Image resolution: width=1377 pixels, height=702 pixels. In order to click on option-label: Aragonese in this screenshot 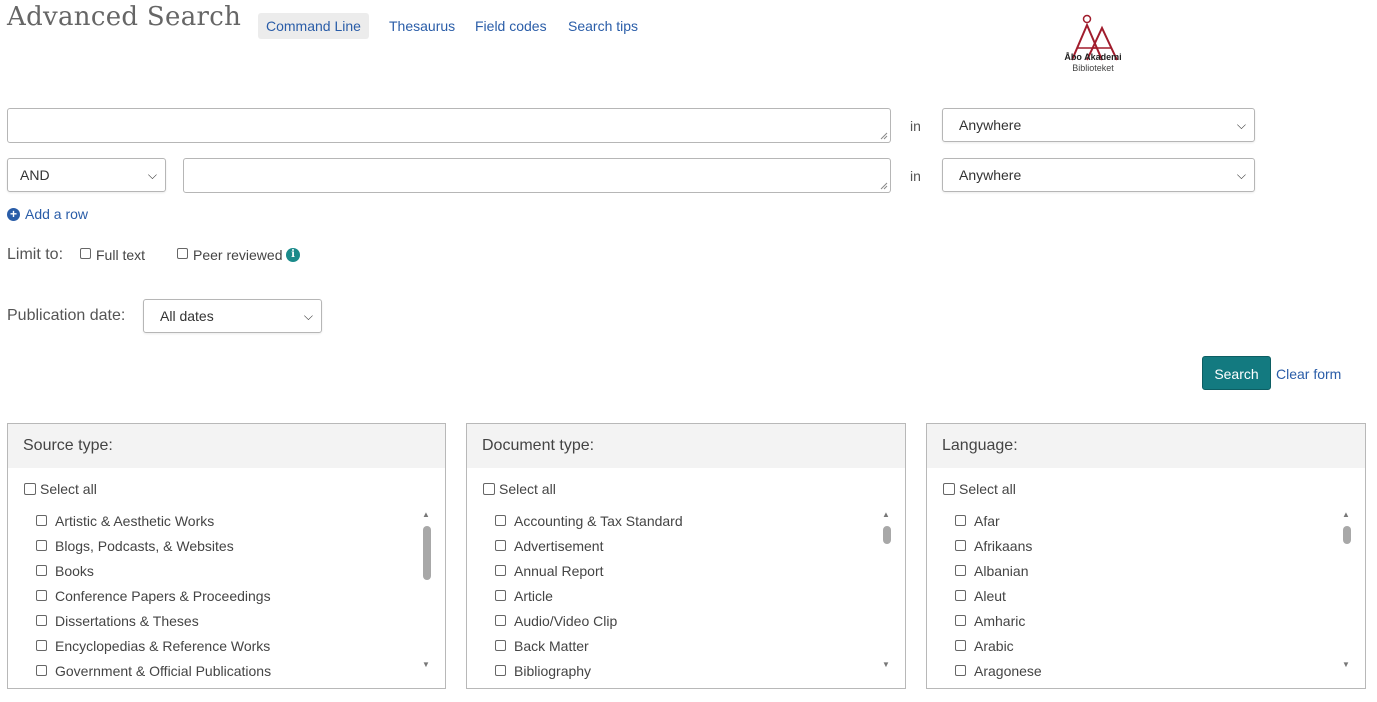, I will do `click(1008, 670)`.